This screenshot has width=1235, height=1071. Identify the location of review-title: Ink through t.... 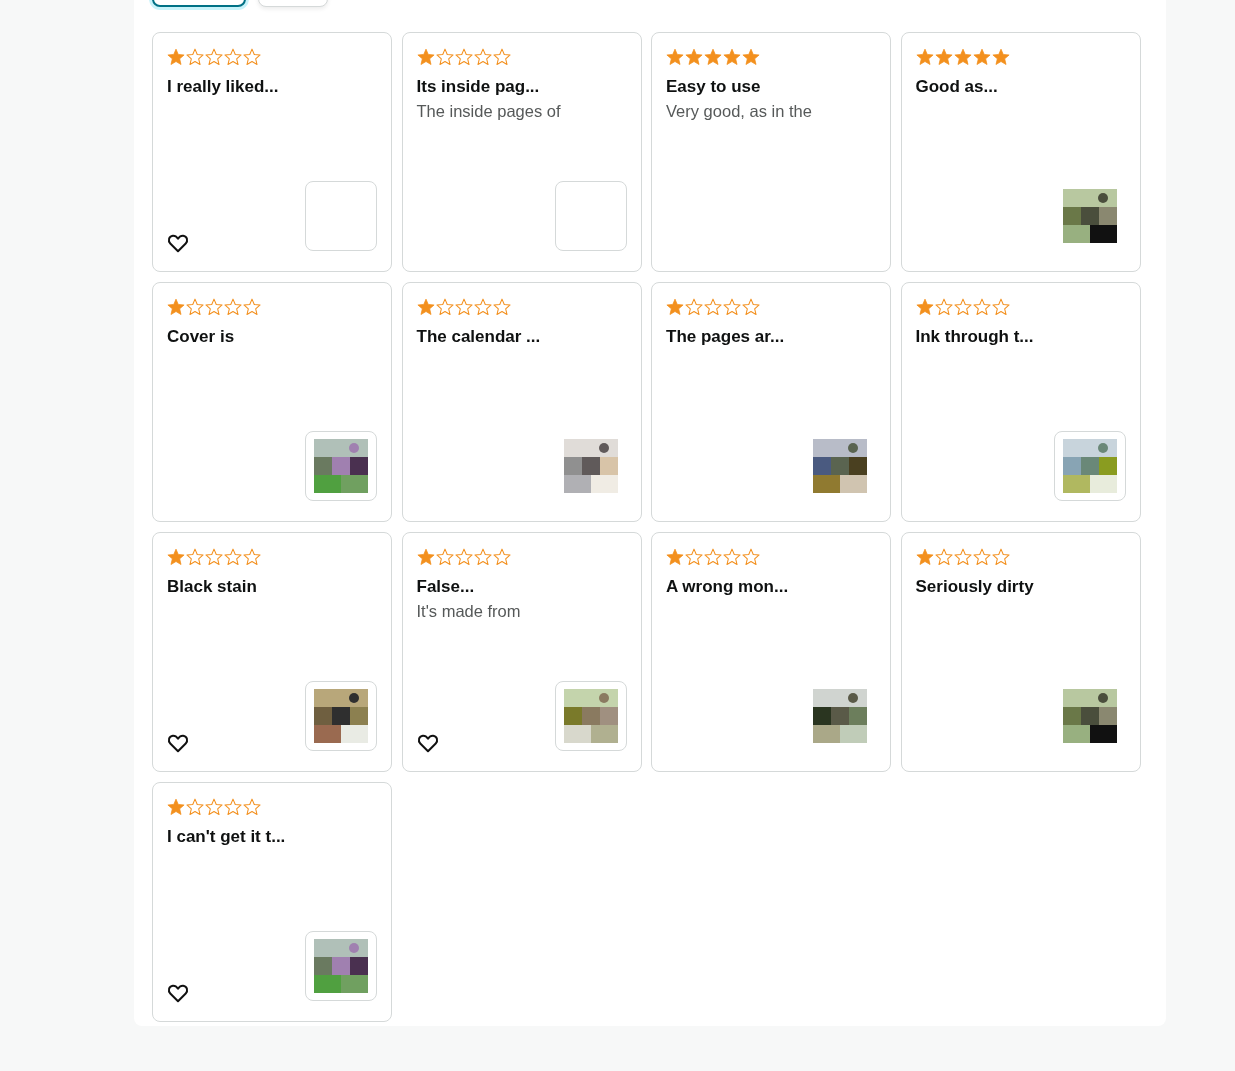
(975, 337).